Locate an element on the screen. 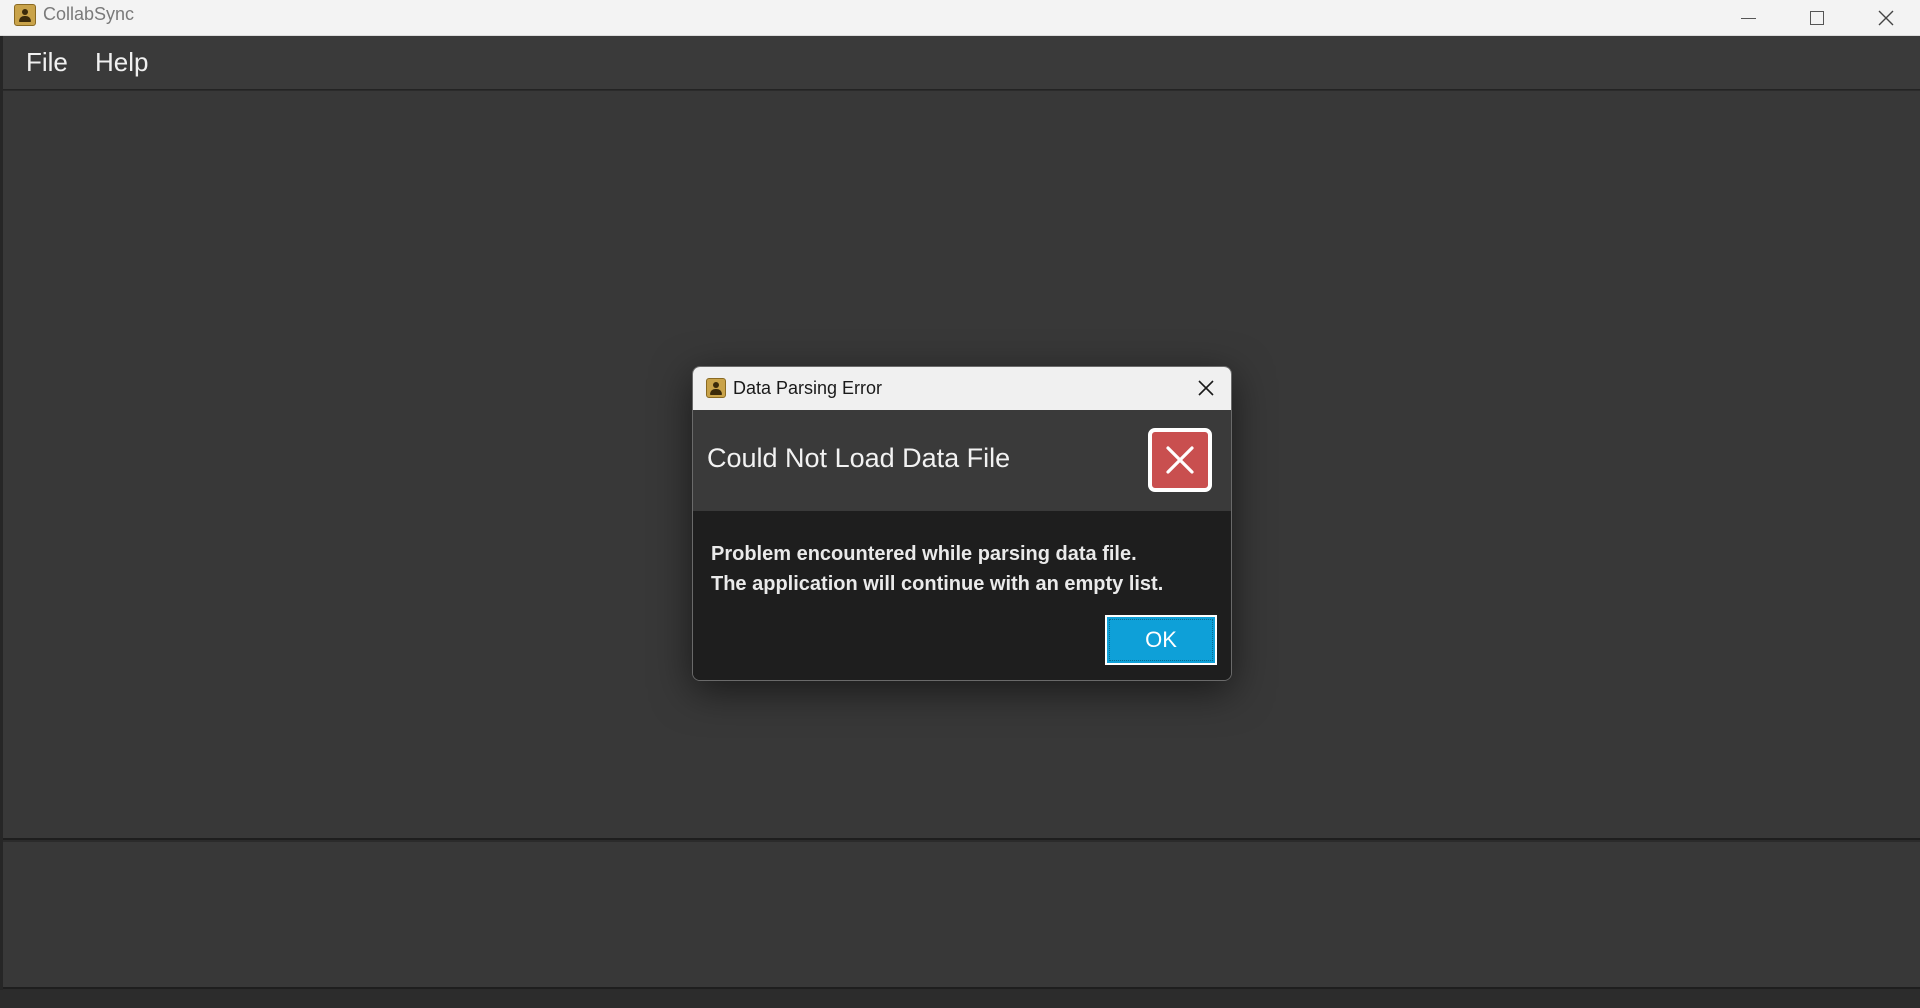 This screenshot has width=1920, height=1008. minimize-icon is located at coordinates (1748, 18).